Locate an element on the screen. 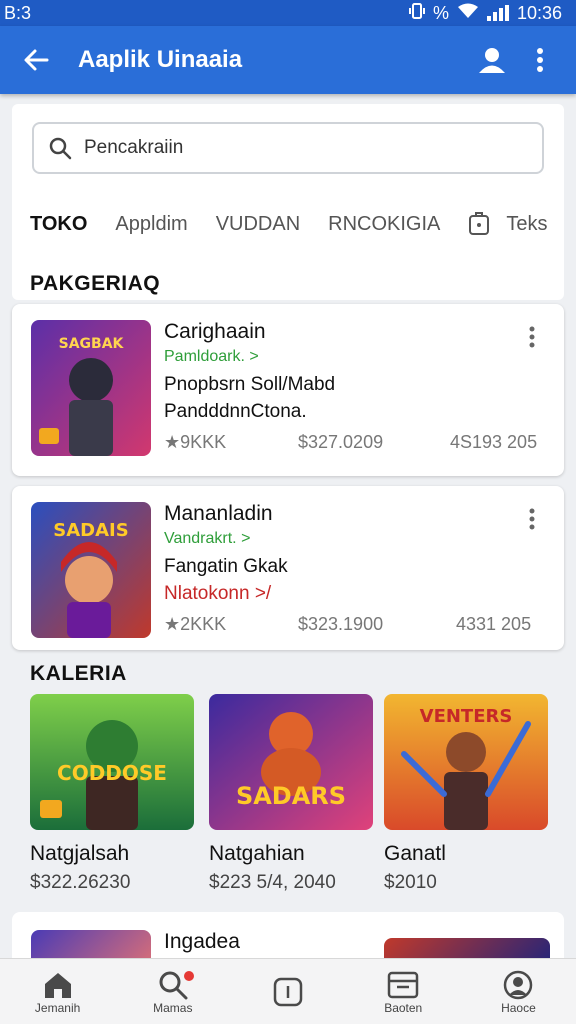 This screenshot has height=1024, width=576. nav-search-label: Mamas is located at coordinates (173, 1007).